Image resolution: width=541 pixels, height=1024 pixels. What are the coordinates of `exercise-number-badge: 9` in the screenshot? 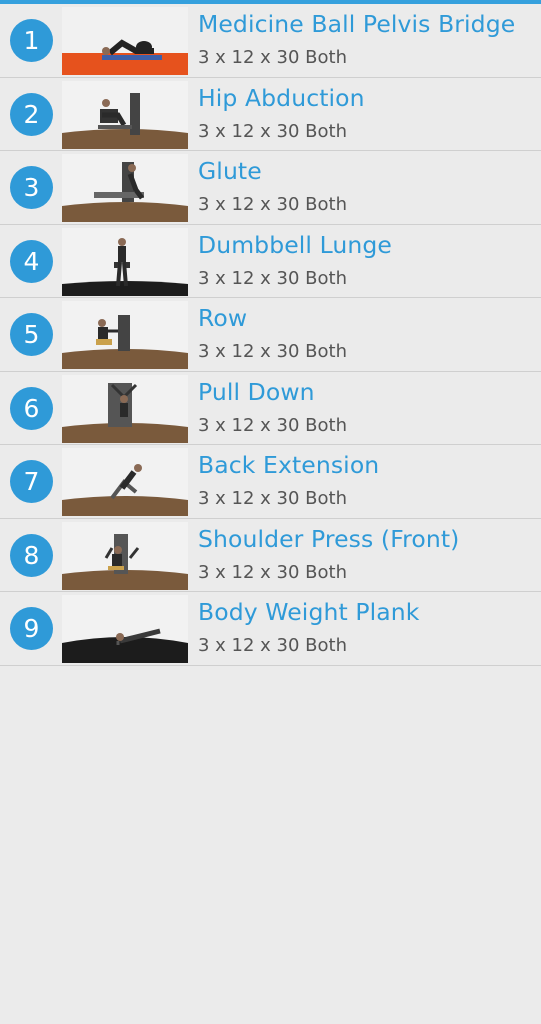 It's located at (31, 628).